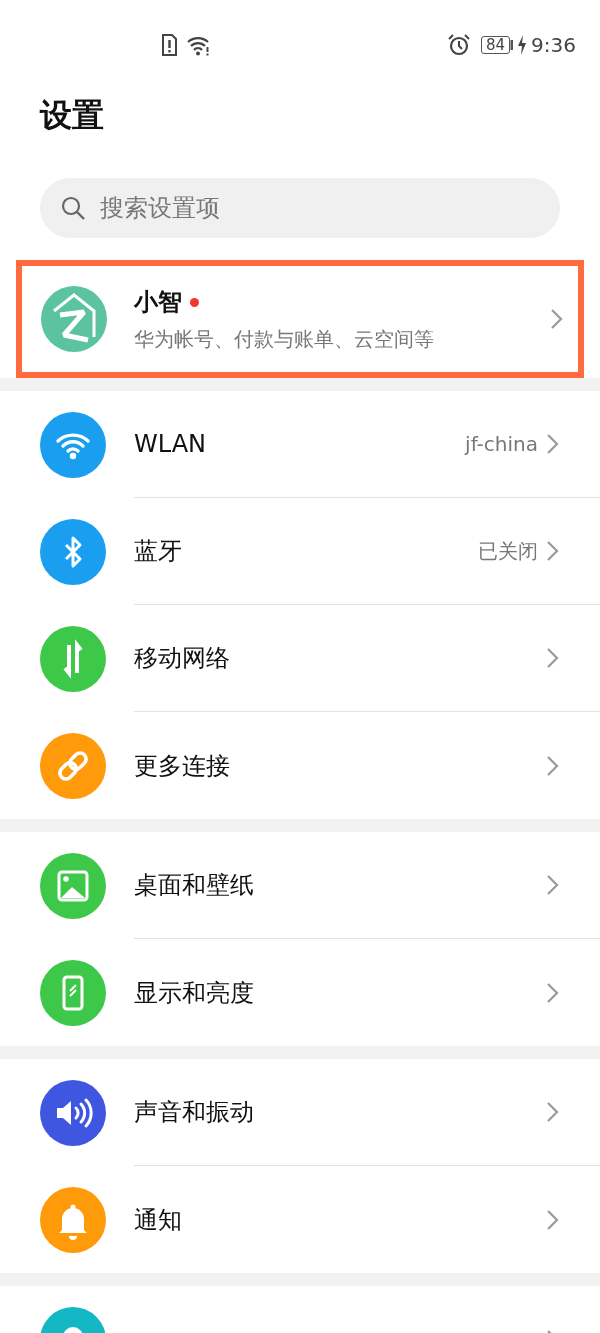  What do you see at coordinates (300, 885) in the screenshot?
I see `settings-row: 桌面和壁纸` at bounding box center [300, 885].